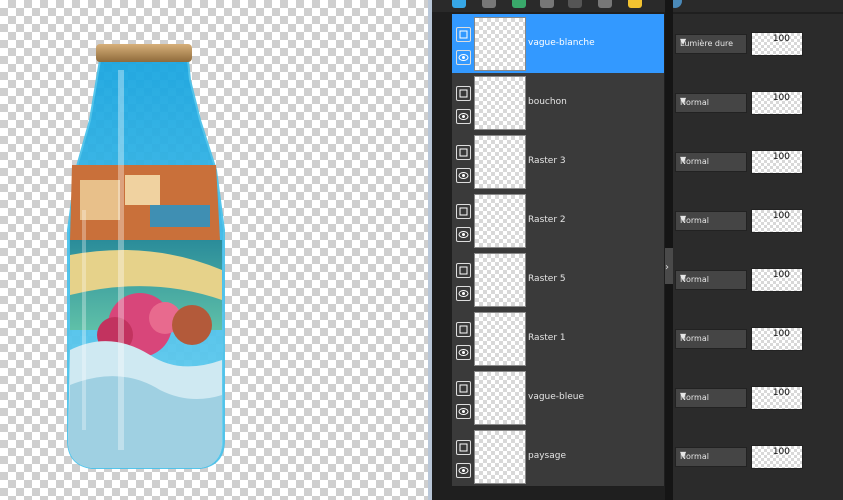  What do you see at coordinates (489, 4) in the screenshot?
I see `layer-style-icon` at bounding box center [489, 4].